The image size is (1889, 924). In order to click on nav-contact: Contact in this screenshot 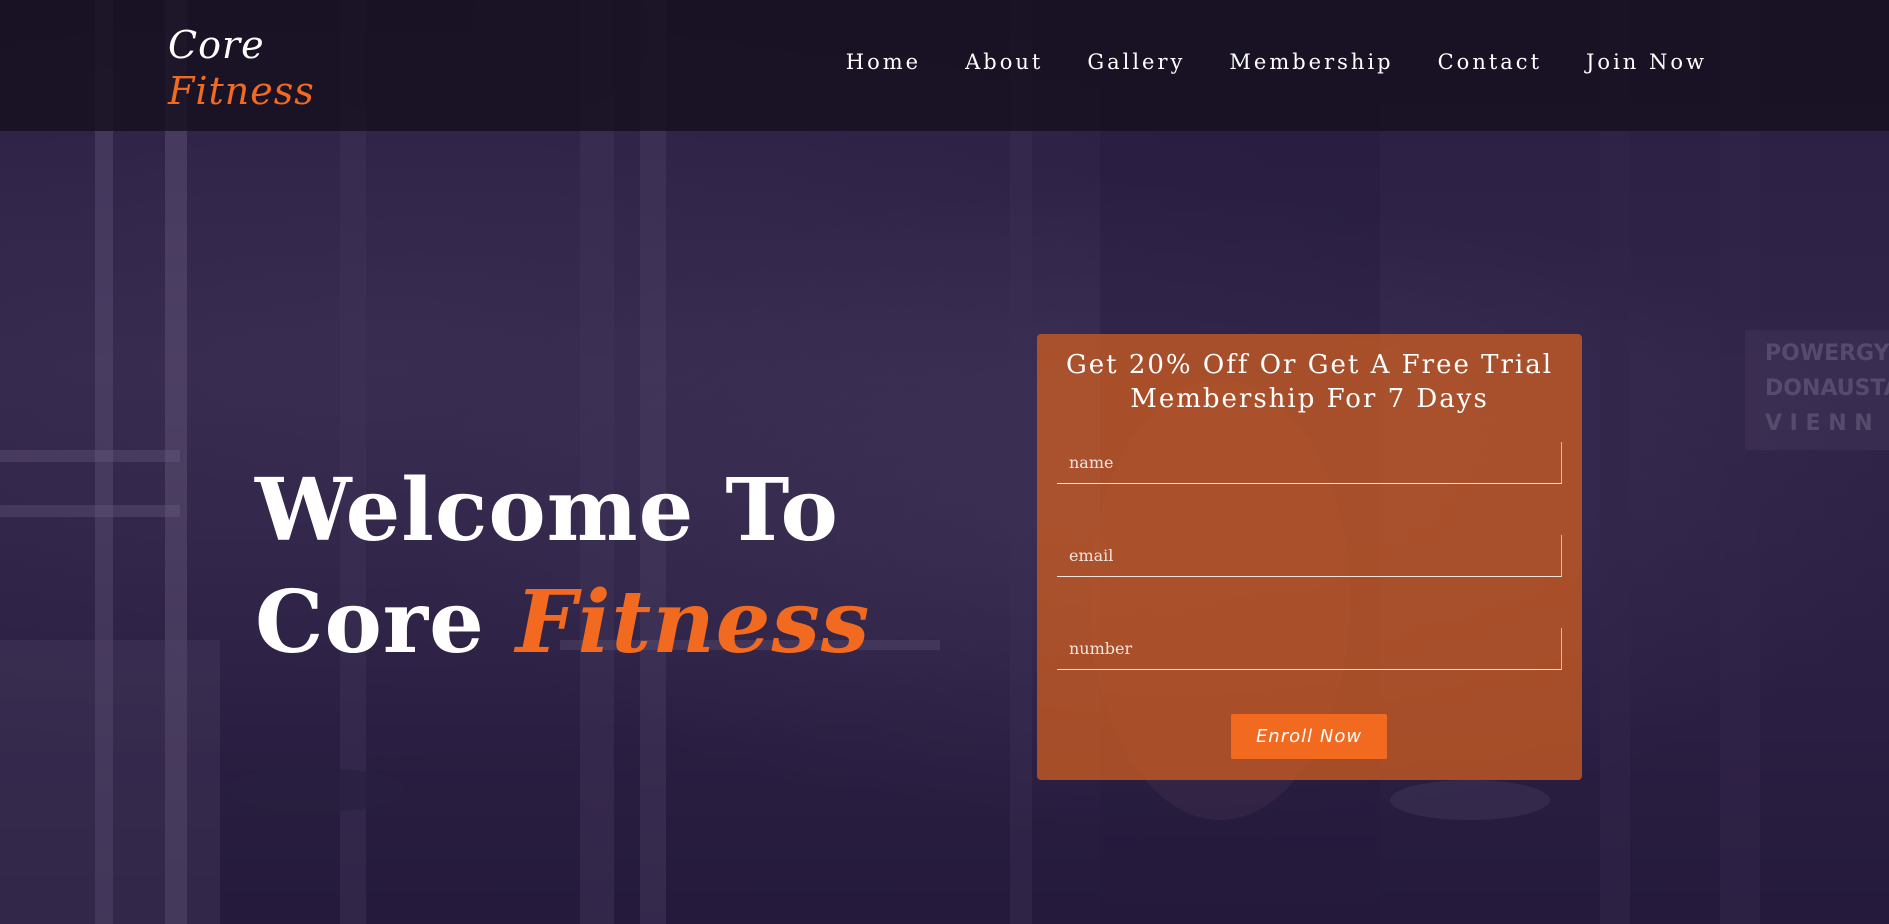, I will do `click(1490, 62)`.